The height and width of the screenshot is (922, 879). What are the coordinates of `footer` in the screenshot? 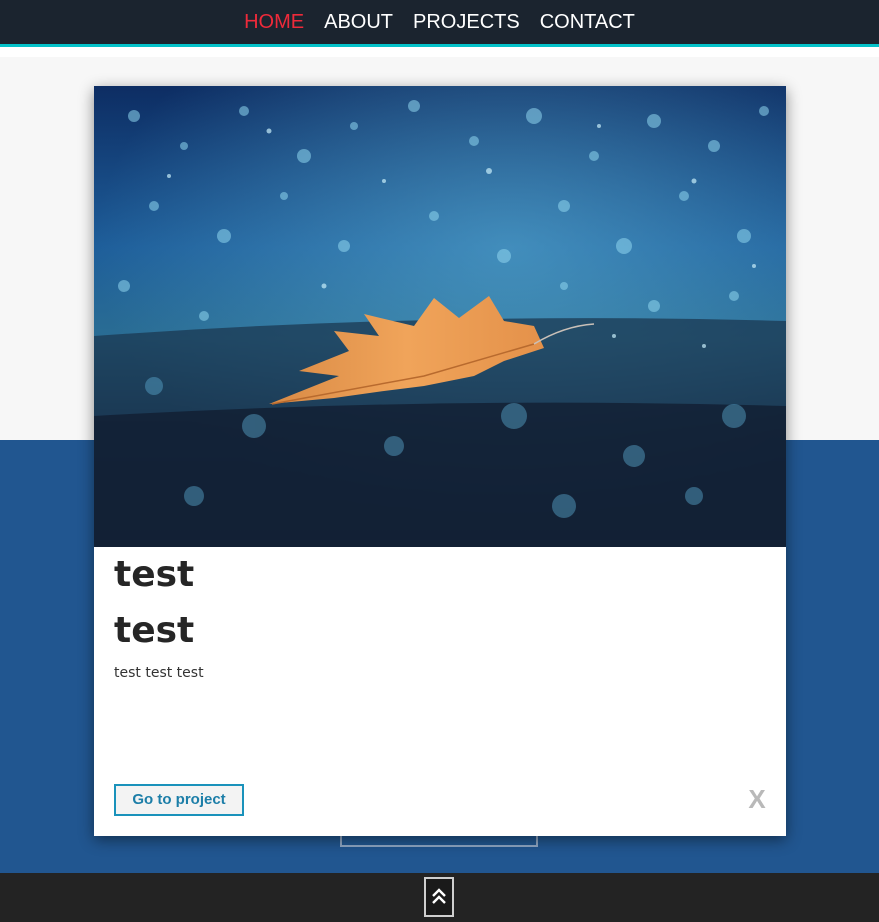 It's located at (439, 897).